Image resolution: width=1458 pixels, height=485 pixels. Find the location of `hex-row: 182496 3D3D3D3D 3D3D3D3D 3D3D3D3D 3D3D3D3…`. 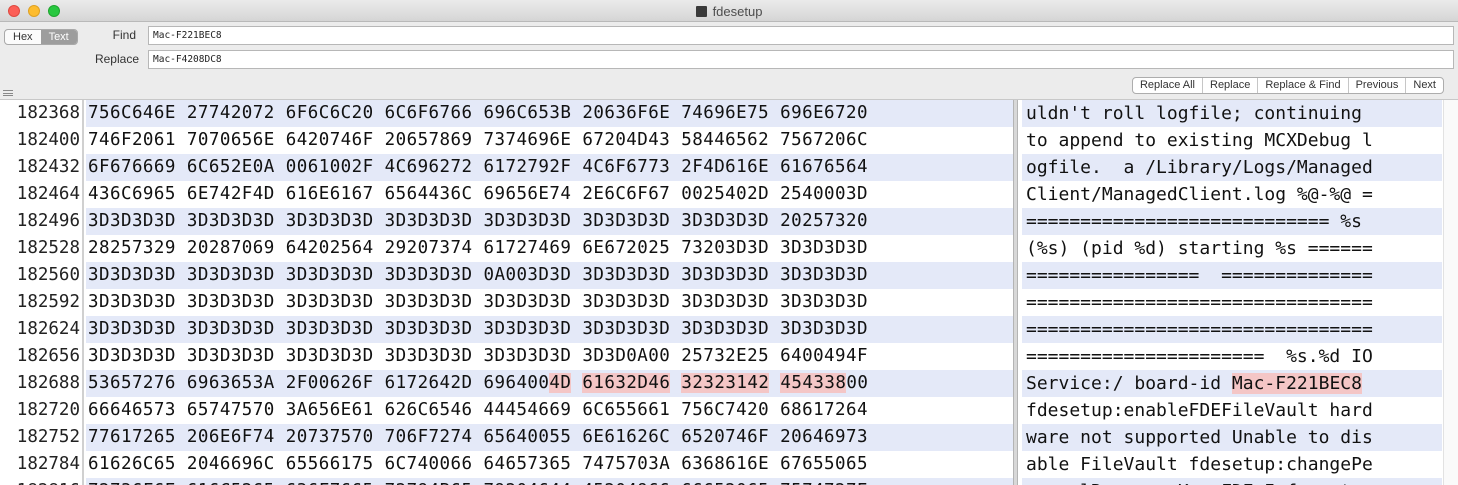

hex-row: 182496 3D3D3D3D 3D3D3D3D 3D3D3D3D 3D3D3D3… is located at coordinates (729, 221).